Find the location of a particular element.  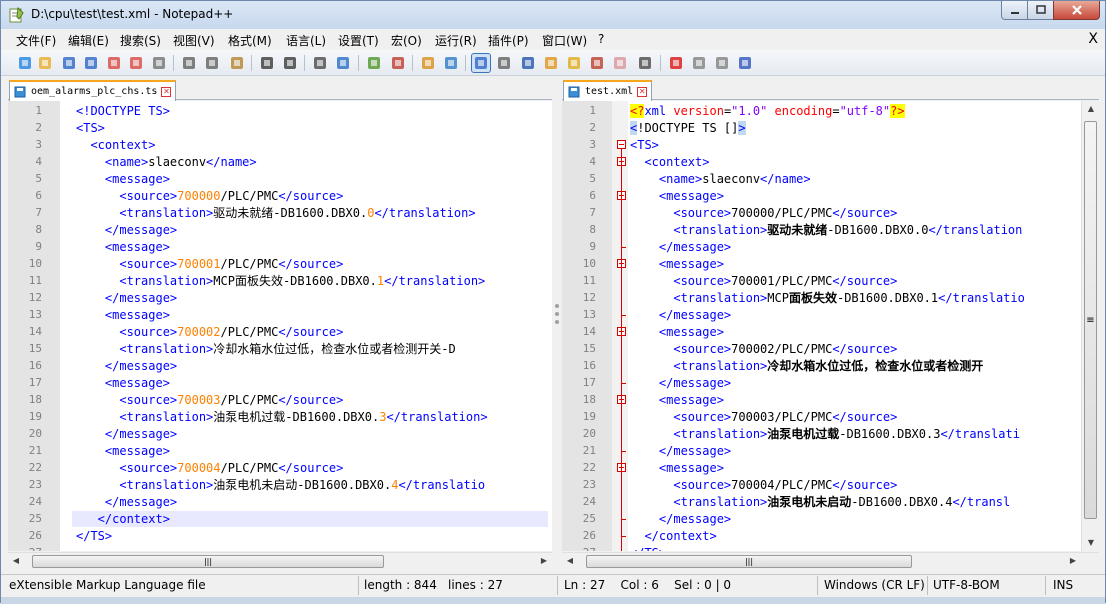

left-horizontal-scrollbar: ◀ ||| ▶ is located at coordinates (280, 560).